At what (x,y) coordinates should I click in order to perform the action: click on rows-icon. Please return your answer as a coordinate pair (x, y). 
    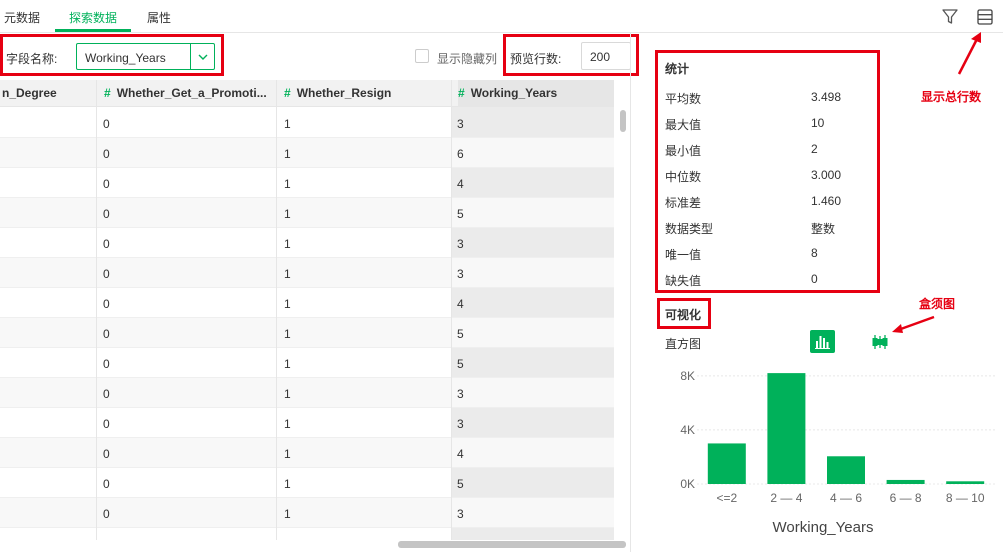
    Looking at the image, I should click on (985, 17).